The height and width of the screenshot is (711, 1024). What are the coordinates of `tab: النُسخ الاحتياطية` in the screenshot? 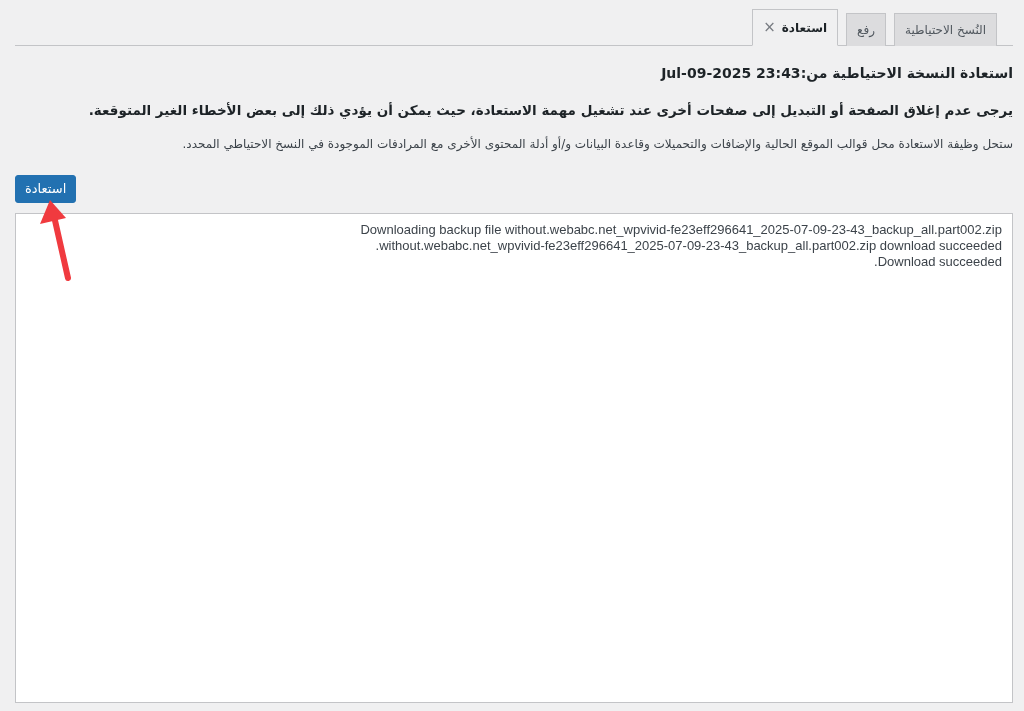 It's located at (945, 29).